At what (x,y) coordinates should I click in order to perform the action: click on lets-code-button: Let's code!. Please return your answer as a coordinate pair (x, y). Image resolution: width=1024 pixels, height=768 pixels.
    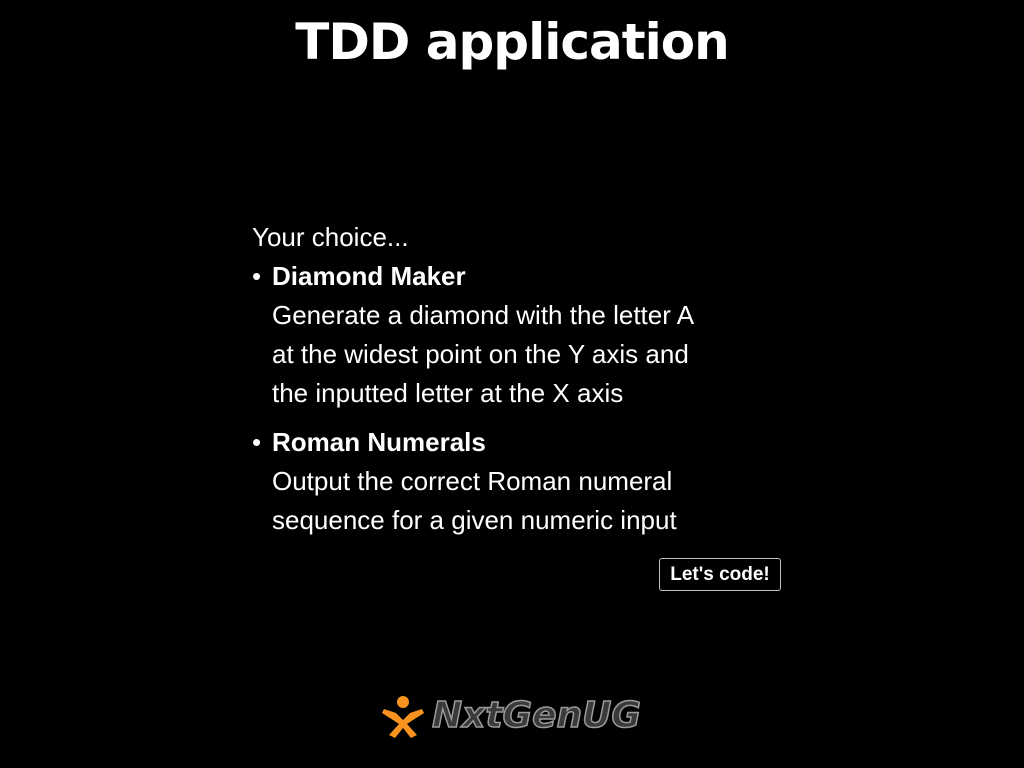
    Looking at the image, I should click on (720, 574).